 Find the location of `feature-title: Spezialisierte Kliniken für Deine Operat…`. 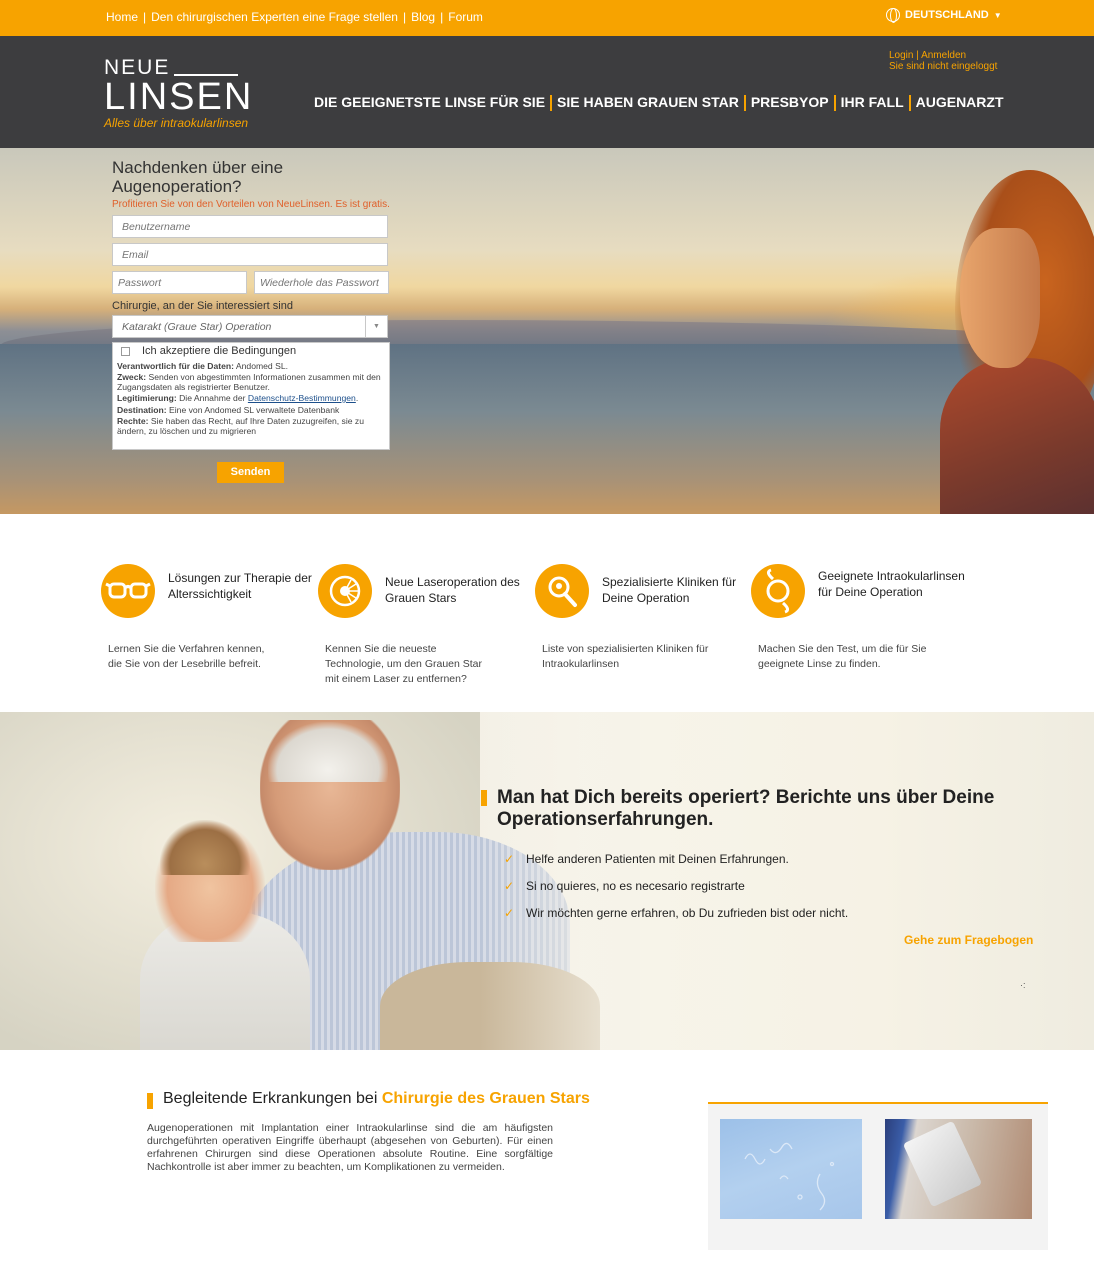

feature-title: Spezialisierte Kliniken für Deine Operat… is located at coordinates (669, 590).